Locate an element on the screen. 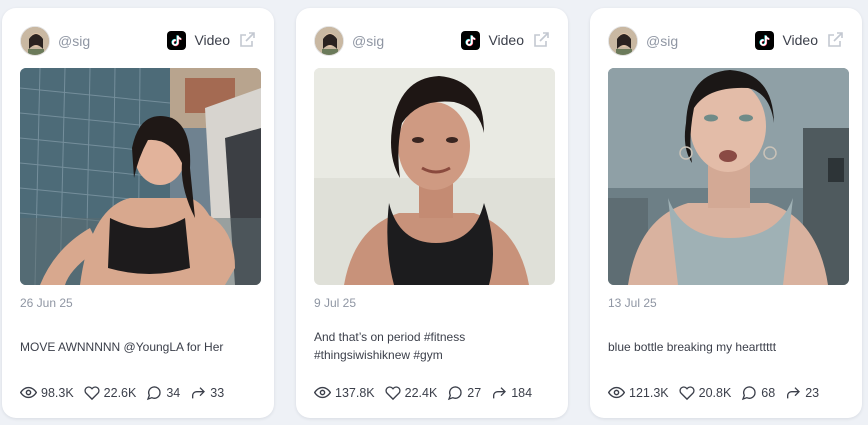  likes-stat: 22.4K is located at coordinates (411, 393).